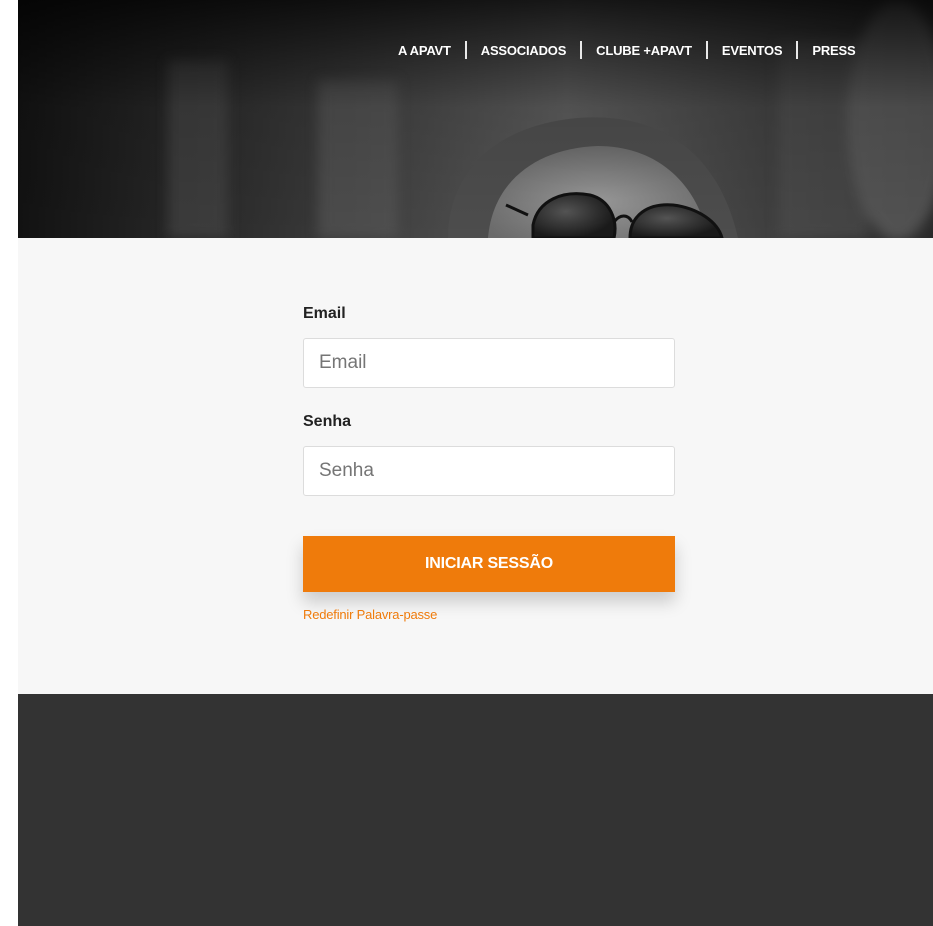 The width and height of the screenshot is (933, 926). I want to click on nav-item-press: PRESS, so click(833, 50).